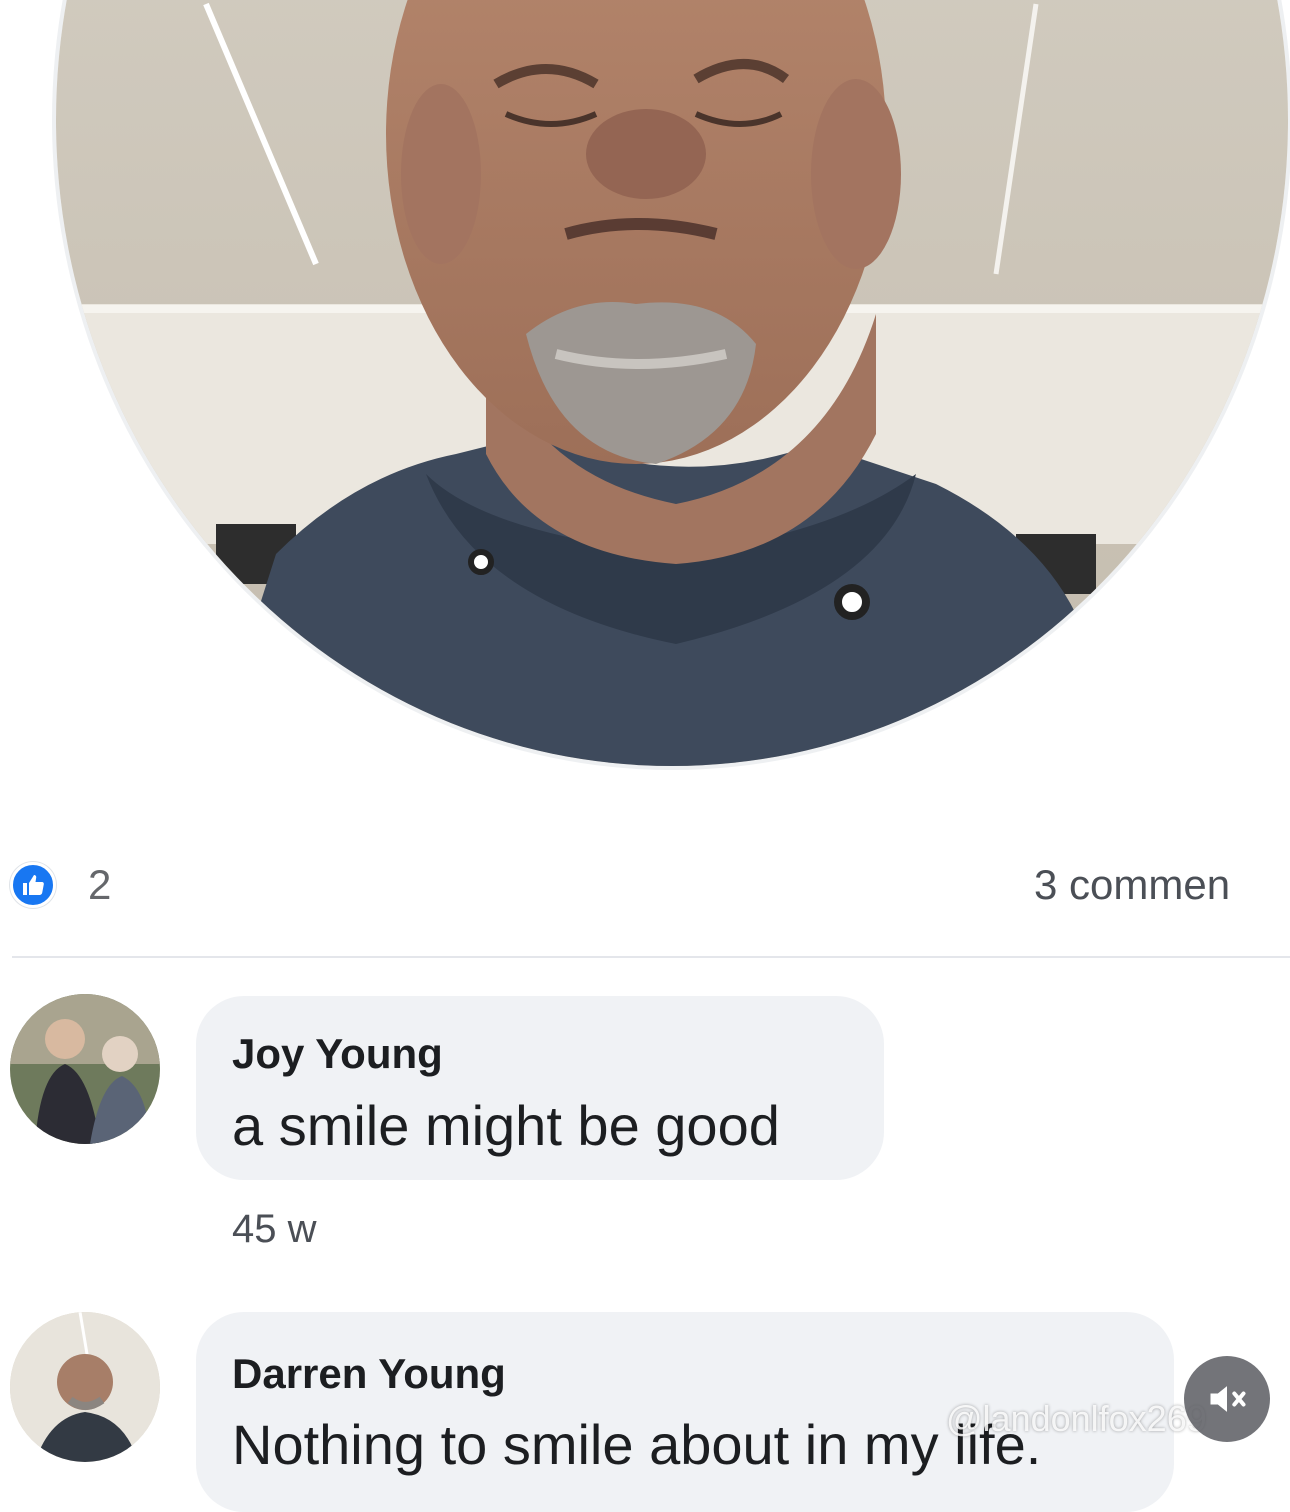  I want to click on watermark: @landonlfox269, so click(1076, 1418).